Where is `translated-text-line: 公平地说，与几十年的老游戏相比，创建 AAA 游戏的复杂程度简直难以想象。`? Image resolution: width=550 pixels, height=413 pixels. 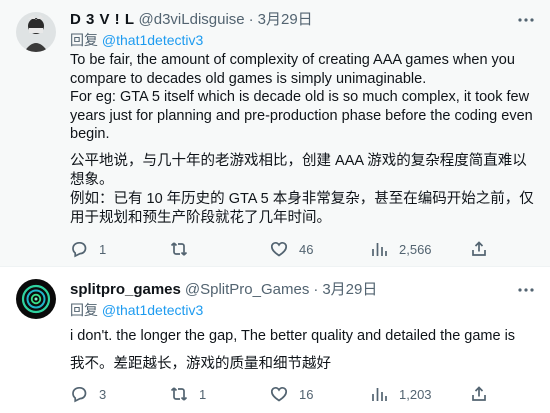
translated-text-line: 公平地说，与几十年的老游戏相比，创建 AAA 游戏的复杂程度简直难以想象。 is located at coordinates (298, 170).